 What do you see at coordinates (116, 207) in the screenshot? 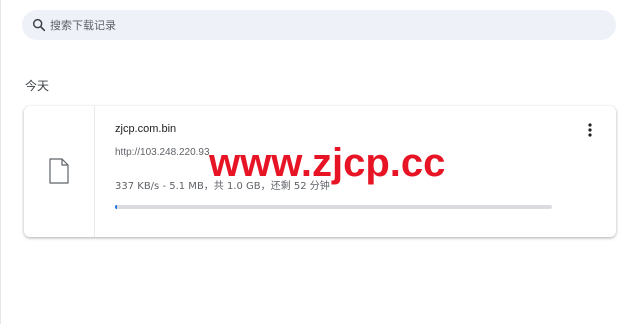
I see `download-progress-fill` at bounding box center [116, 207].